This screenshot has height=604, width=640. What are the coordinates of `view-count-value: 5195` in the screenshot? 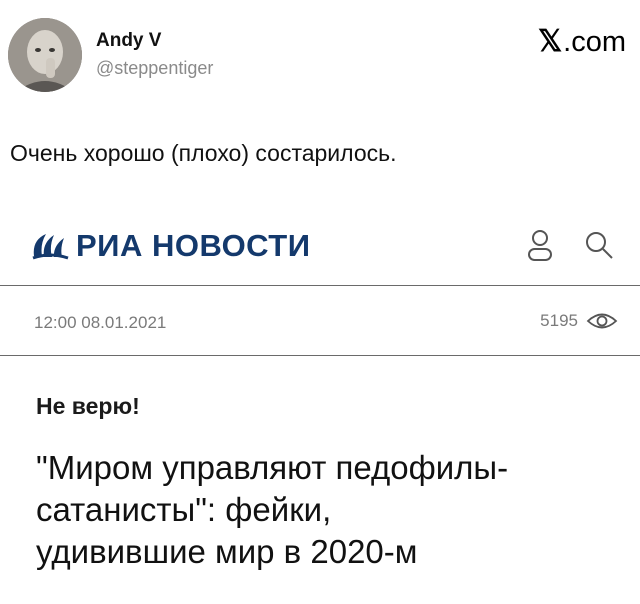 It's located at (559, 320).